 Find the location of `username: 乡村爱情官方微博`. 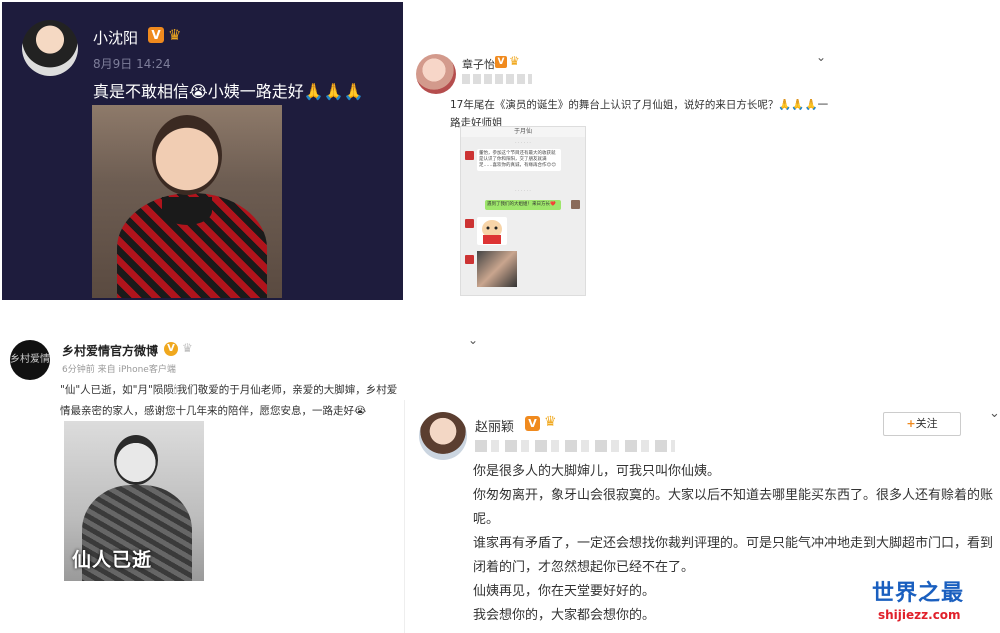

username: 乡村爱情官方微博 is located at coordinates (110, 350).